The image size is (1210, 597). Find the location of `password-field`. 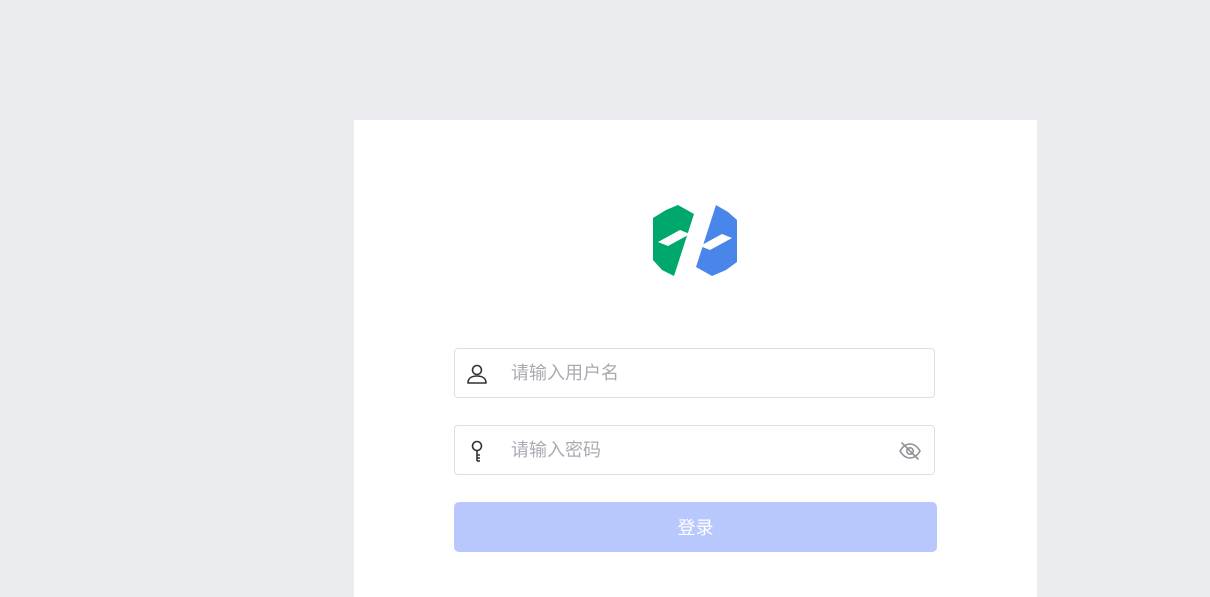

password-field is located at coordinates (694, 450).